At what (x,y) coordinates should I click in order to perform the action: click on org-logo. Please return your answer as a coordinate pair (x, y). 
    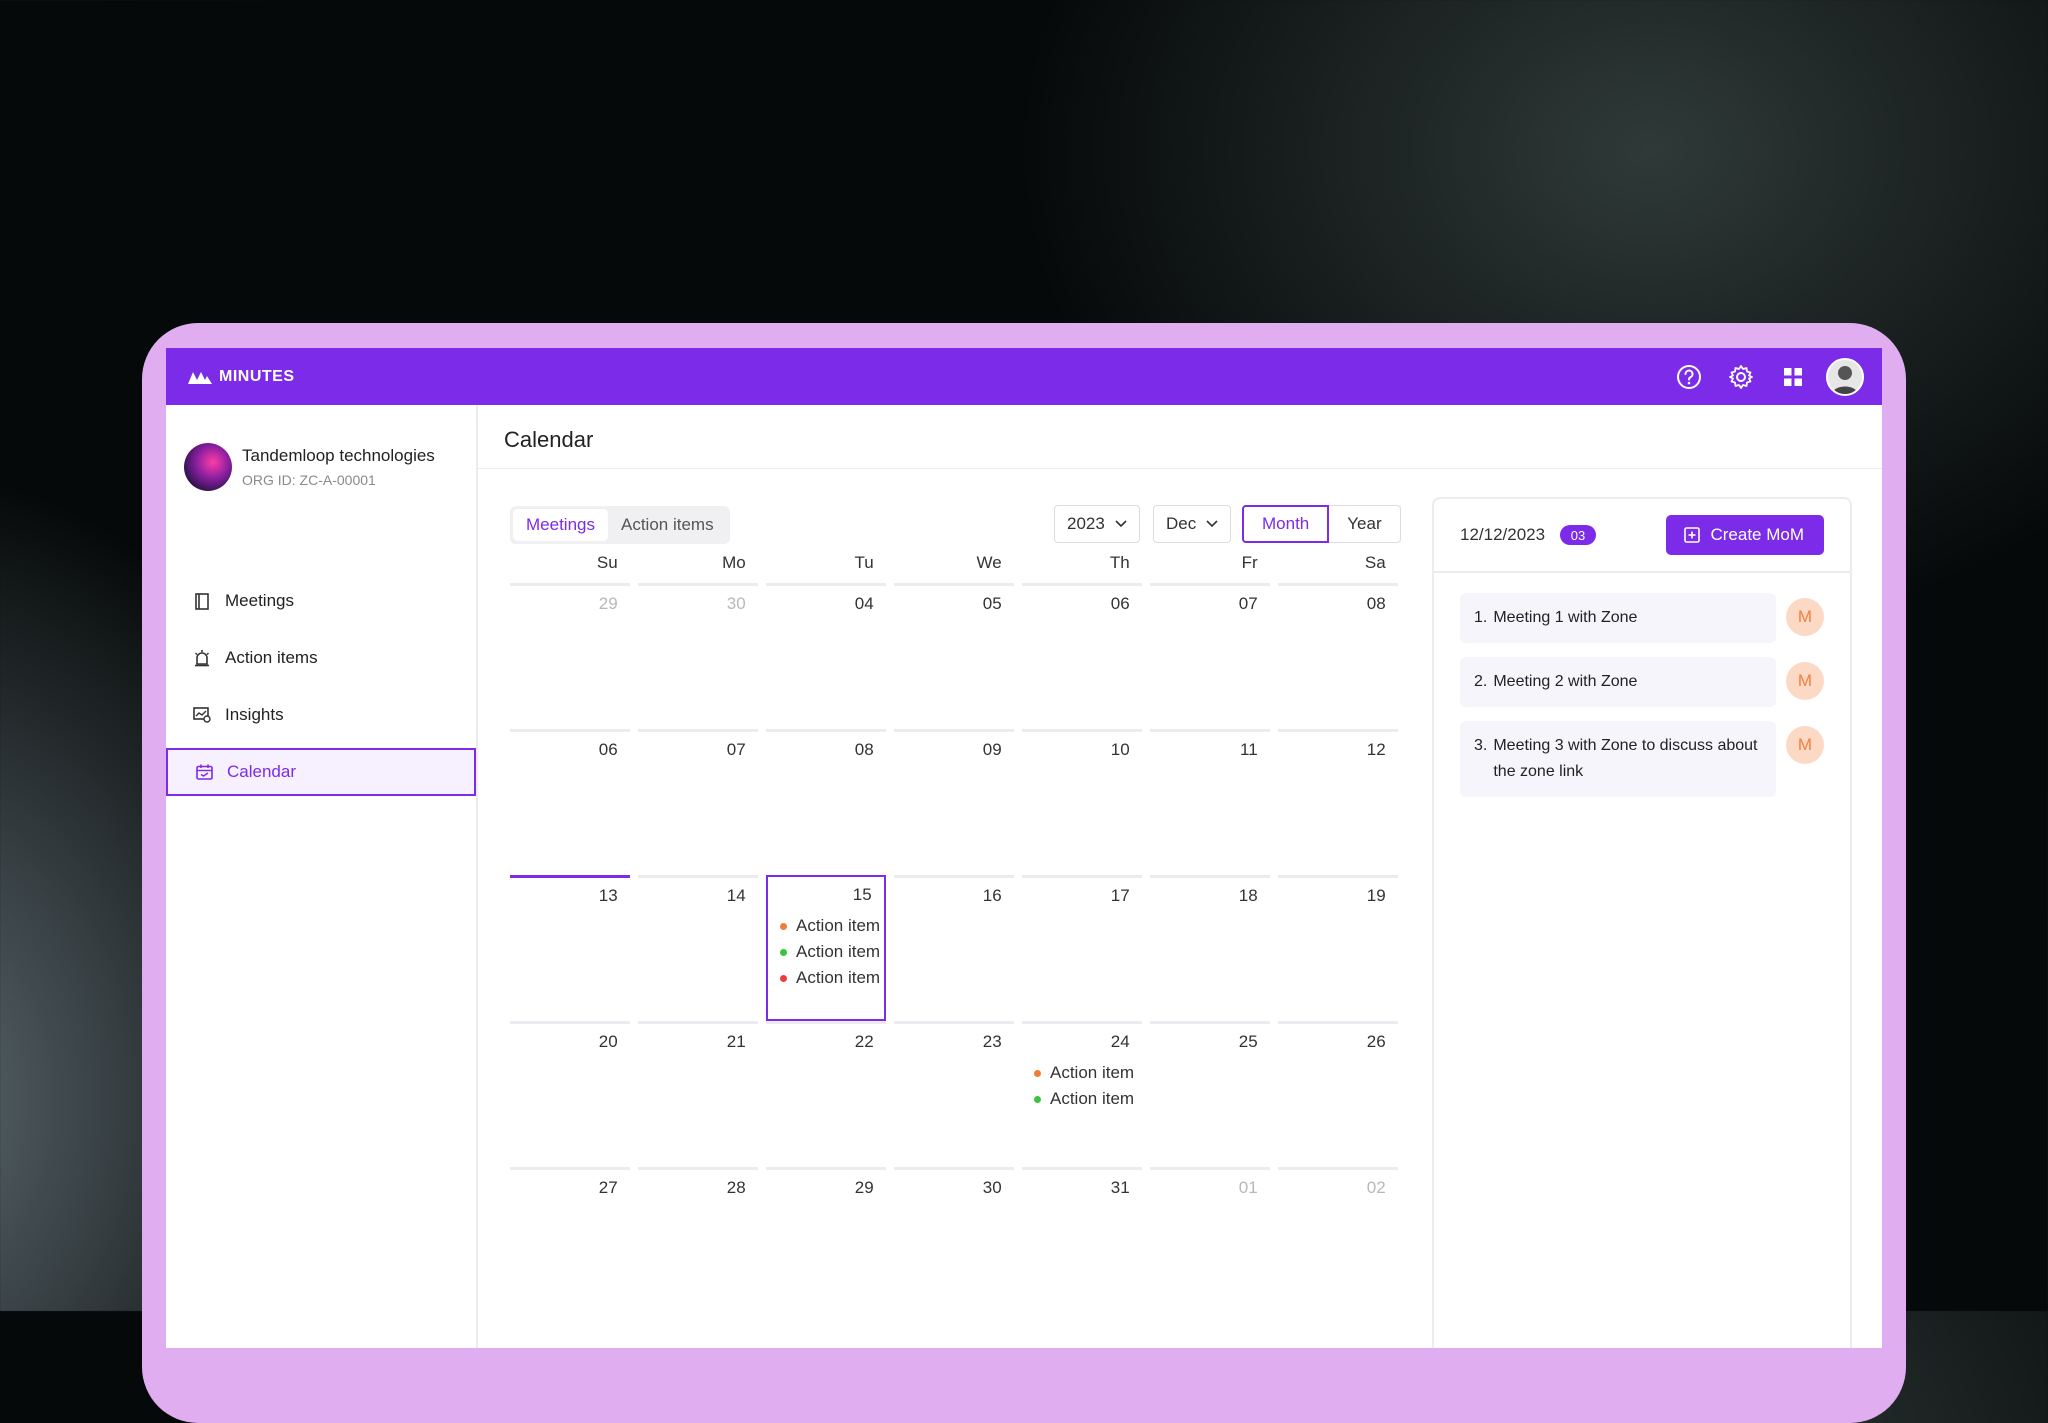
    Looking at the image, I should click on (208, 467).